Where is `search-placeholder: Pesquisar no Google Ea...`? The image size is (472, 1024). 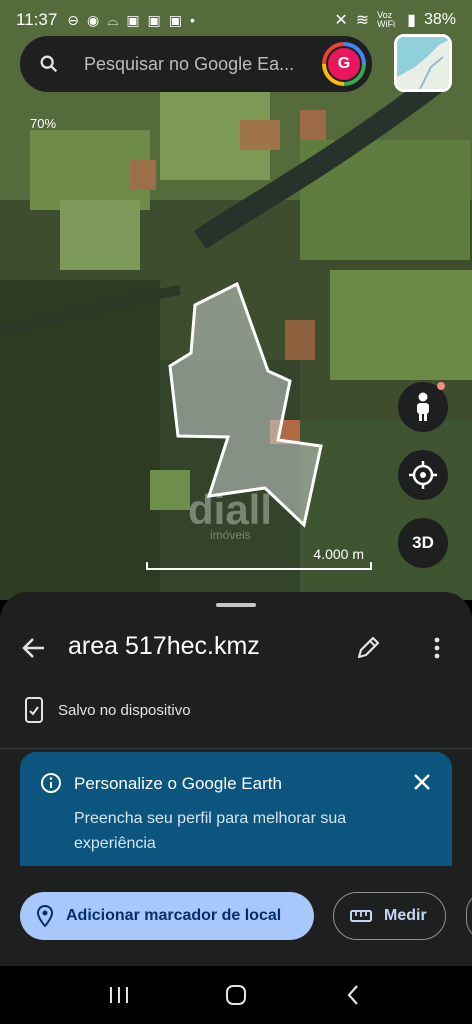 search-placeholder: Pesquisar no Google Ea... is located at coordinates (199, 64).